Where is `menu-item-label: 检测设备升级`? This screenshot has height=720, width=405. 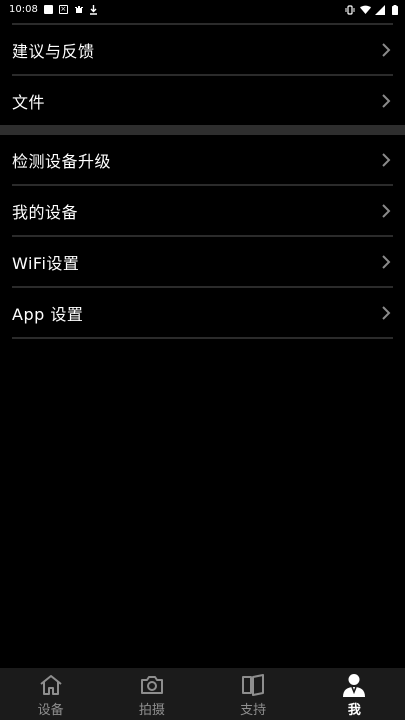 menu-item-label: 检测设备升级 is located at coordinates (62, 161).